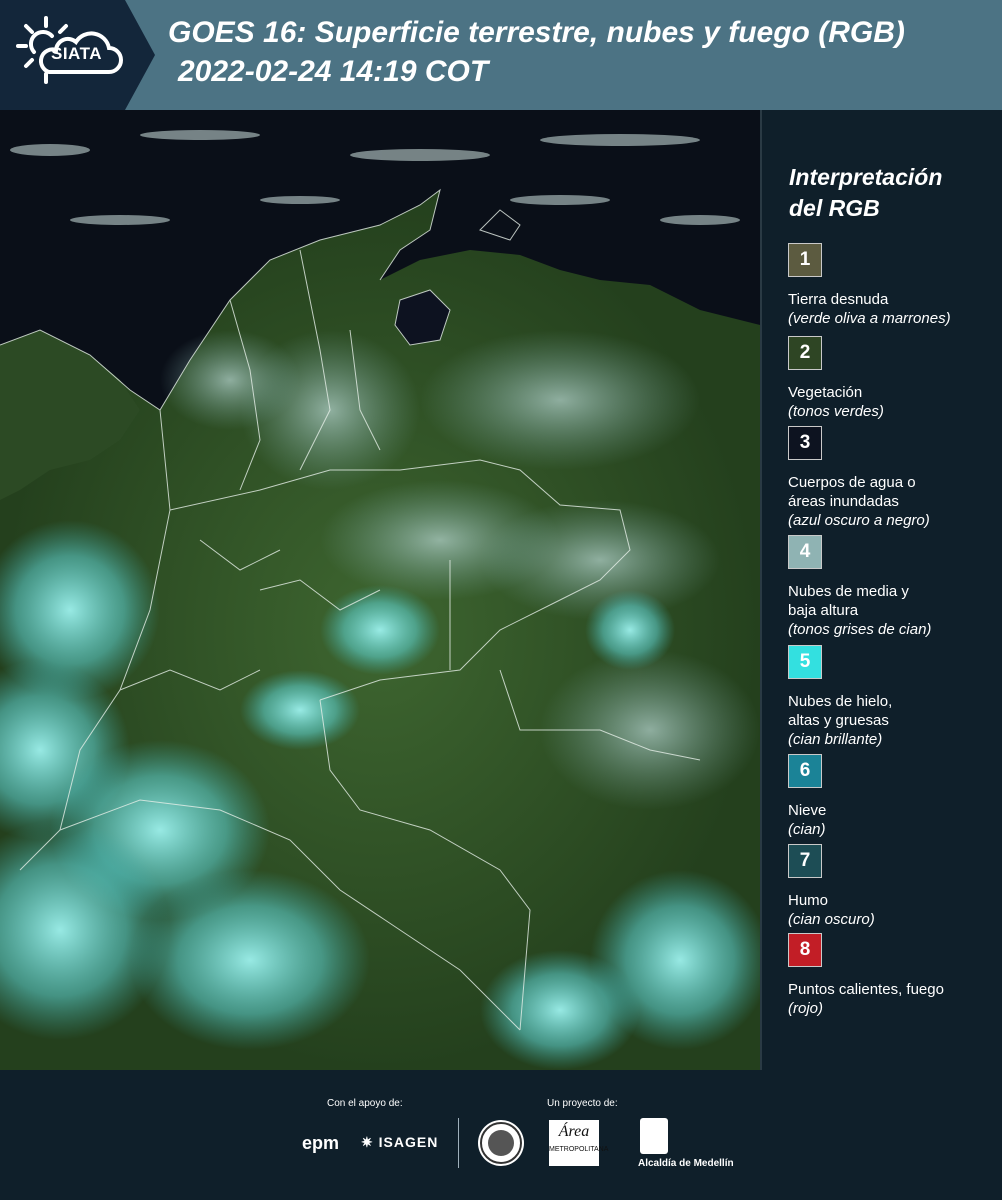 Image resolution: width=1002 pixels, height=1200 pixels. I want to click on legend-label: Nieve, so click(807, 810).